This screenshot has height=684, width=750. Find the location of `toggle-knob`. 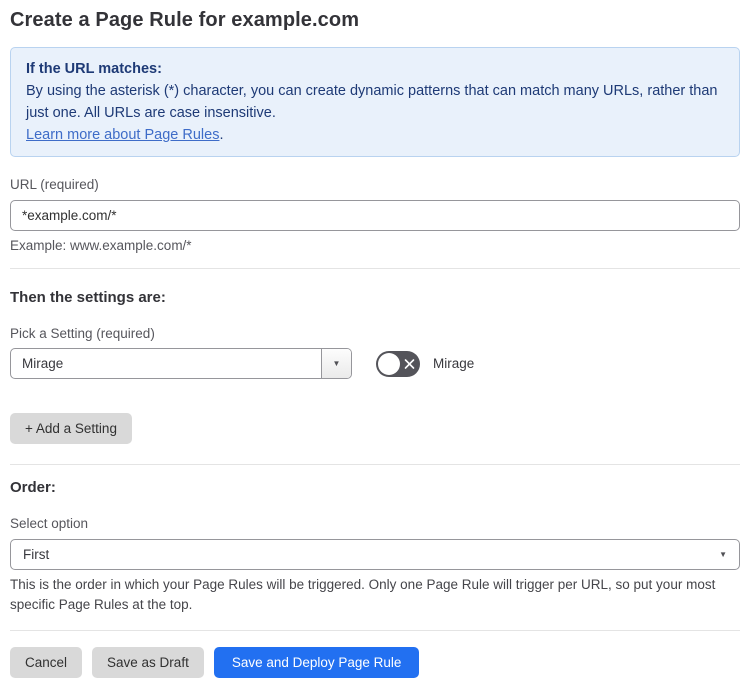

toggle-knob is located at coordinates (389, 363).